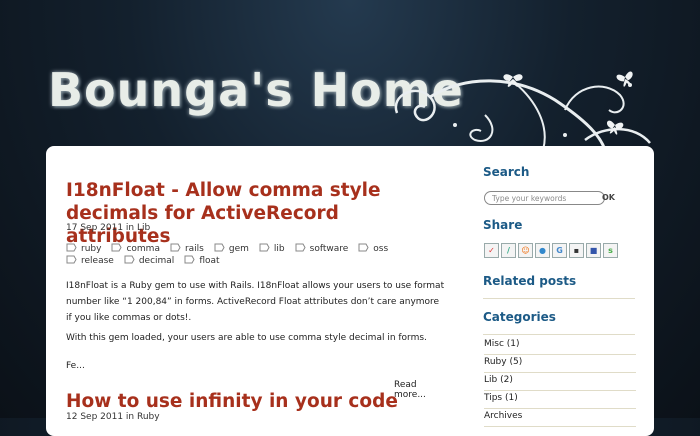  Describe the element at coordinates (525, 250) in the screenshot. I see `reddit-icon: ☺` at that location.